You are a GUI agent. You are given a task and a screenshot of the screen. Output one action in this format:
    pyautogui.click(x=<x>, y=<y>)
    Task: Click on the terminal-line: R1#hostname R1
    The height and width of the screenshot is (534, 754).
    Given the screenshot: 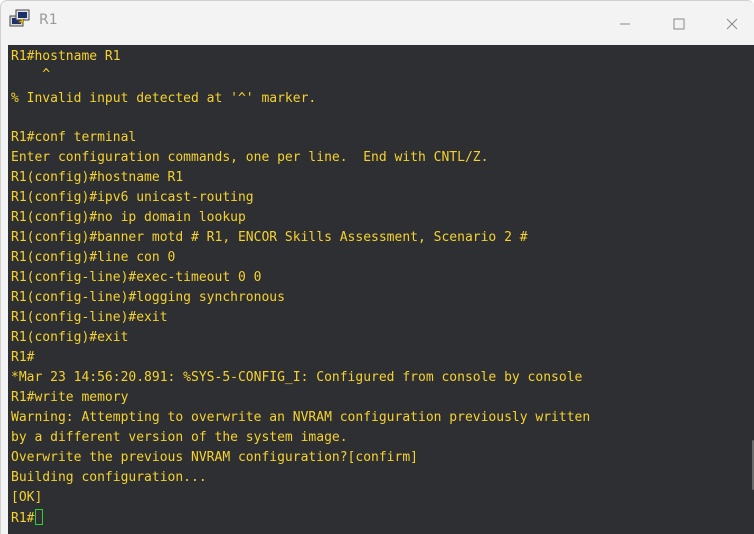 What is the action you would take?
    pyautogui.click(x=66, y=56)
    